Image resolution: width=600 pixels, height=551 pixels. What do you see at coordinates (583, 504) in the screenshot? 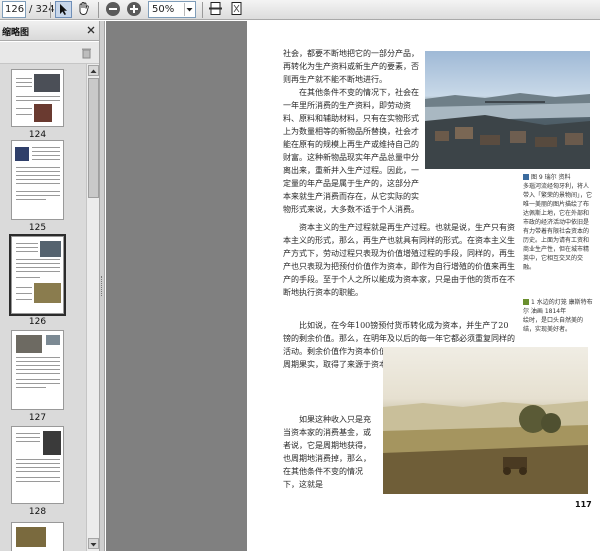
I see `page-number: 117` at bounding box center [583, 504].